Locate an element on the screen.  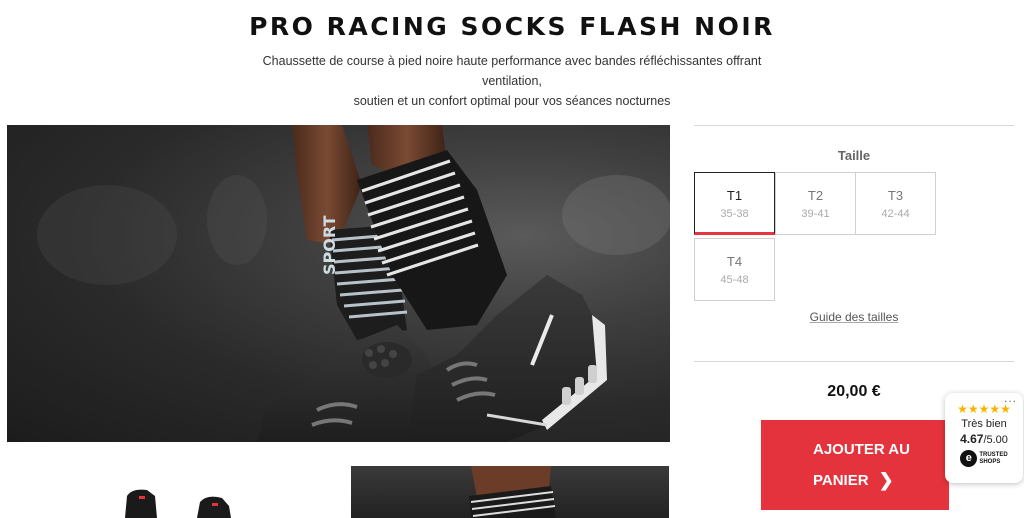
size-option-range: 42-44 is located at coordinates (895, 214).